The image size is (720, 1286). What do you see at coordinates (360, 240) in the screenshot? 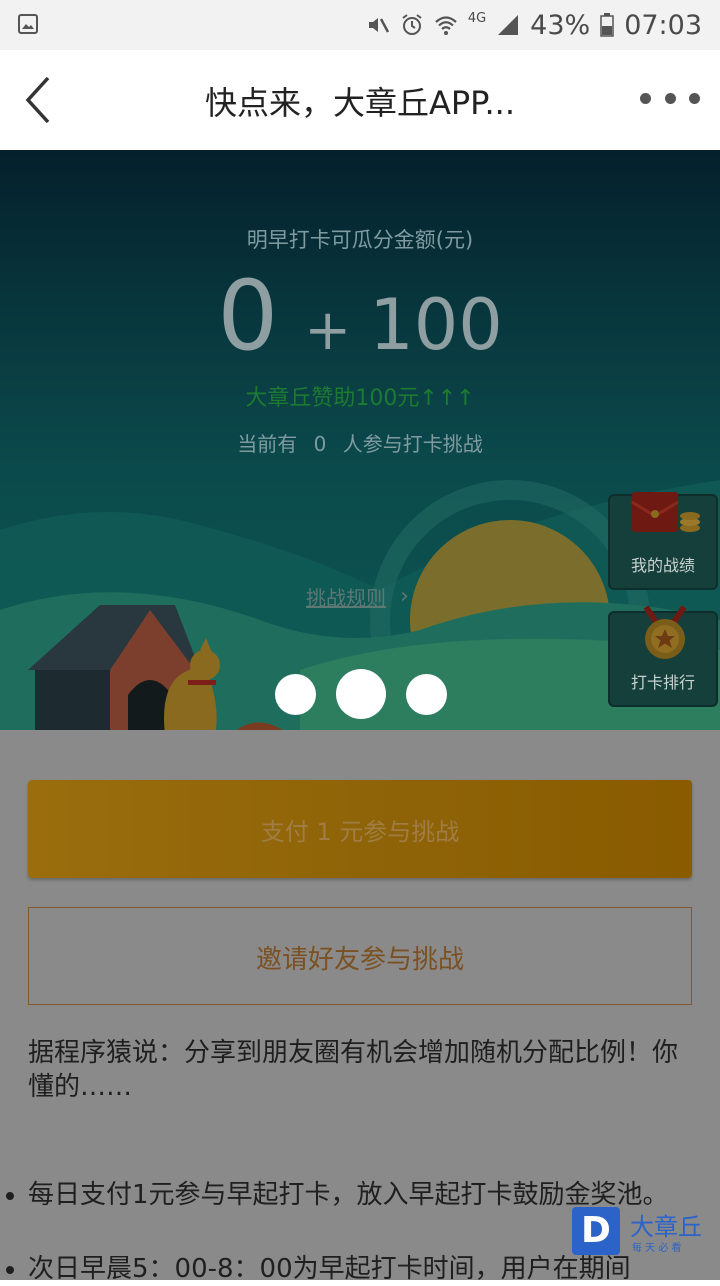
I see `hero-label: 明早打卡可瓜分金额(元)` at bounding box center [360, 240].